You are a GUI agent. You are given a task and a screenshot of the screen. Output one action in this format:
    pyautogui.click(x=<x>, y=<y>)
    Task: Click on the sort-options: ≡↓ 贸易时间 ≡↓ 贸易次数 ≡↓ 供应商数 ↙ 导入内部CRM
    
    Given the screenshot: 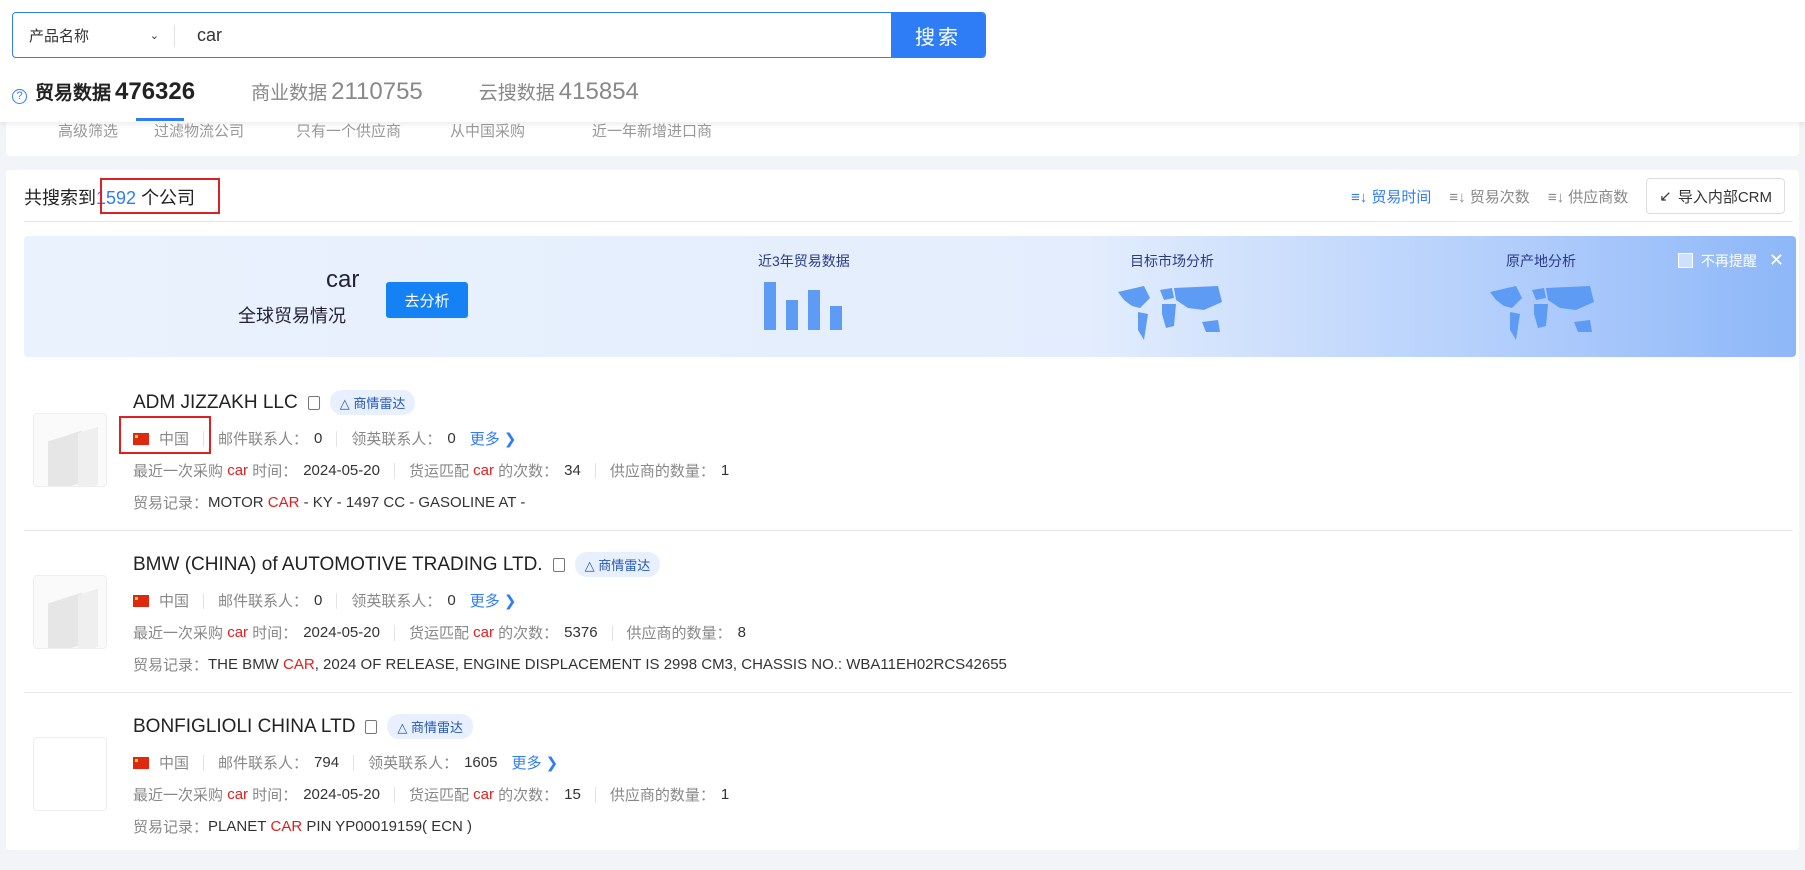 What is the action you would take?
    pyautogui.click(x=1568, y=196)
    